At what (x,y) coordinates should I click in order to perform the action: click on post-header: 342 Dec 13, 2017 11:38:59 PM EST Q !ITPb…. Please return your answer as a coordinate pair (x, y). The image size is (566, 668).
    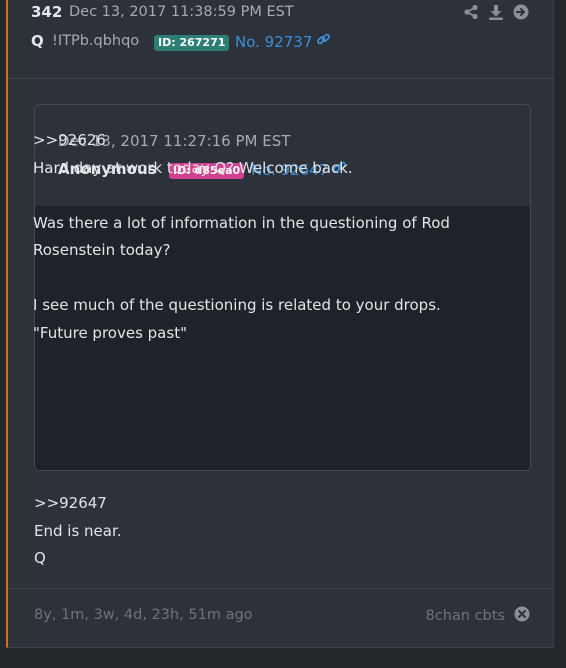
    Looking at the image, I should click on (280, 39).